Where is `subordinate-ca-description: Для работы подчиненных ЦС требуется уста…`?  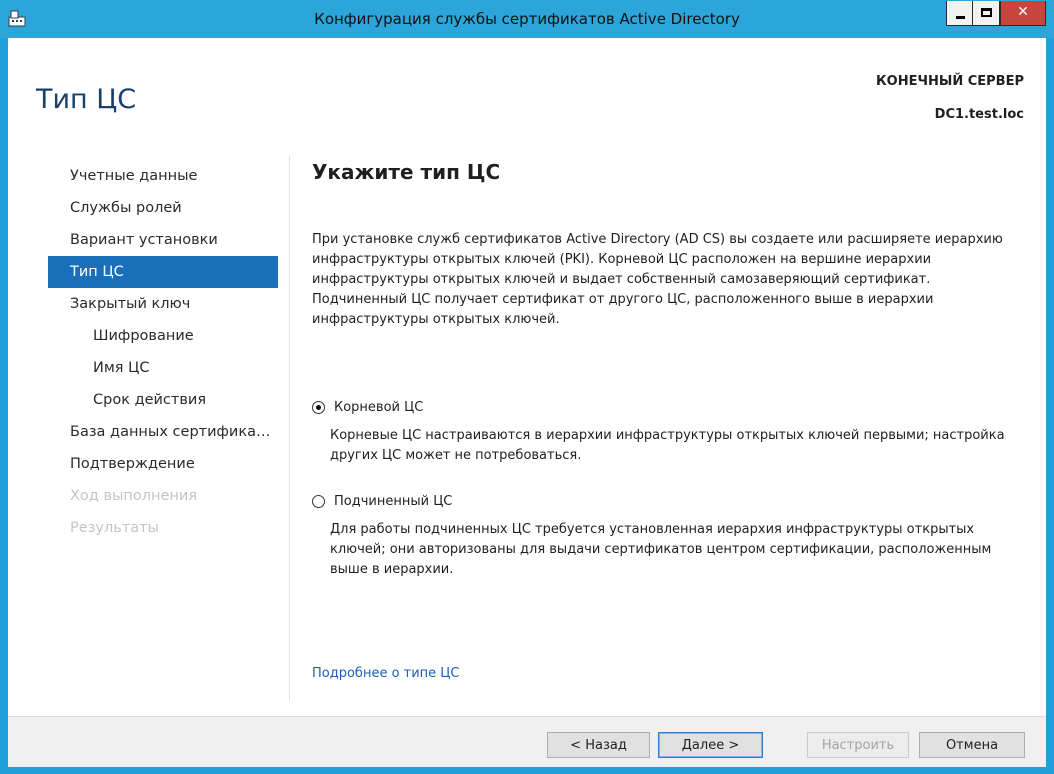 subordinate-ca-description: Для работы подчиненных ЦС требуется уста… is located at coordinates (661, 549).